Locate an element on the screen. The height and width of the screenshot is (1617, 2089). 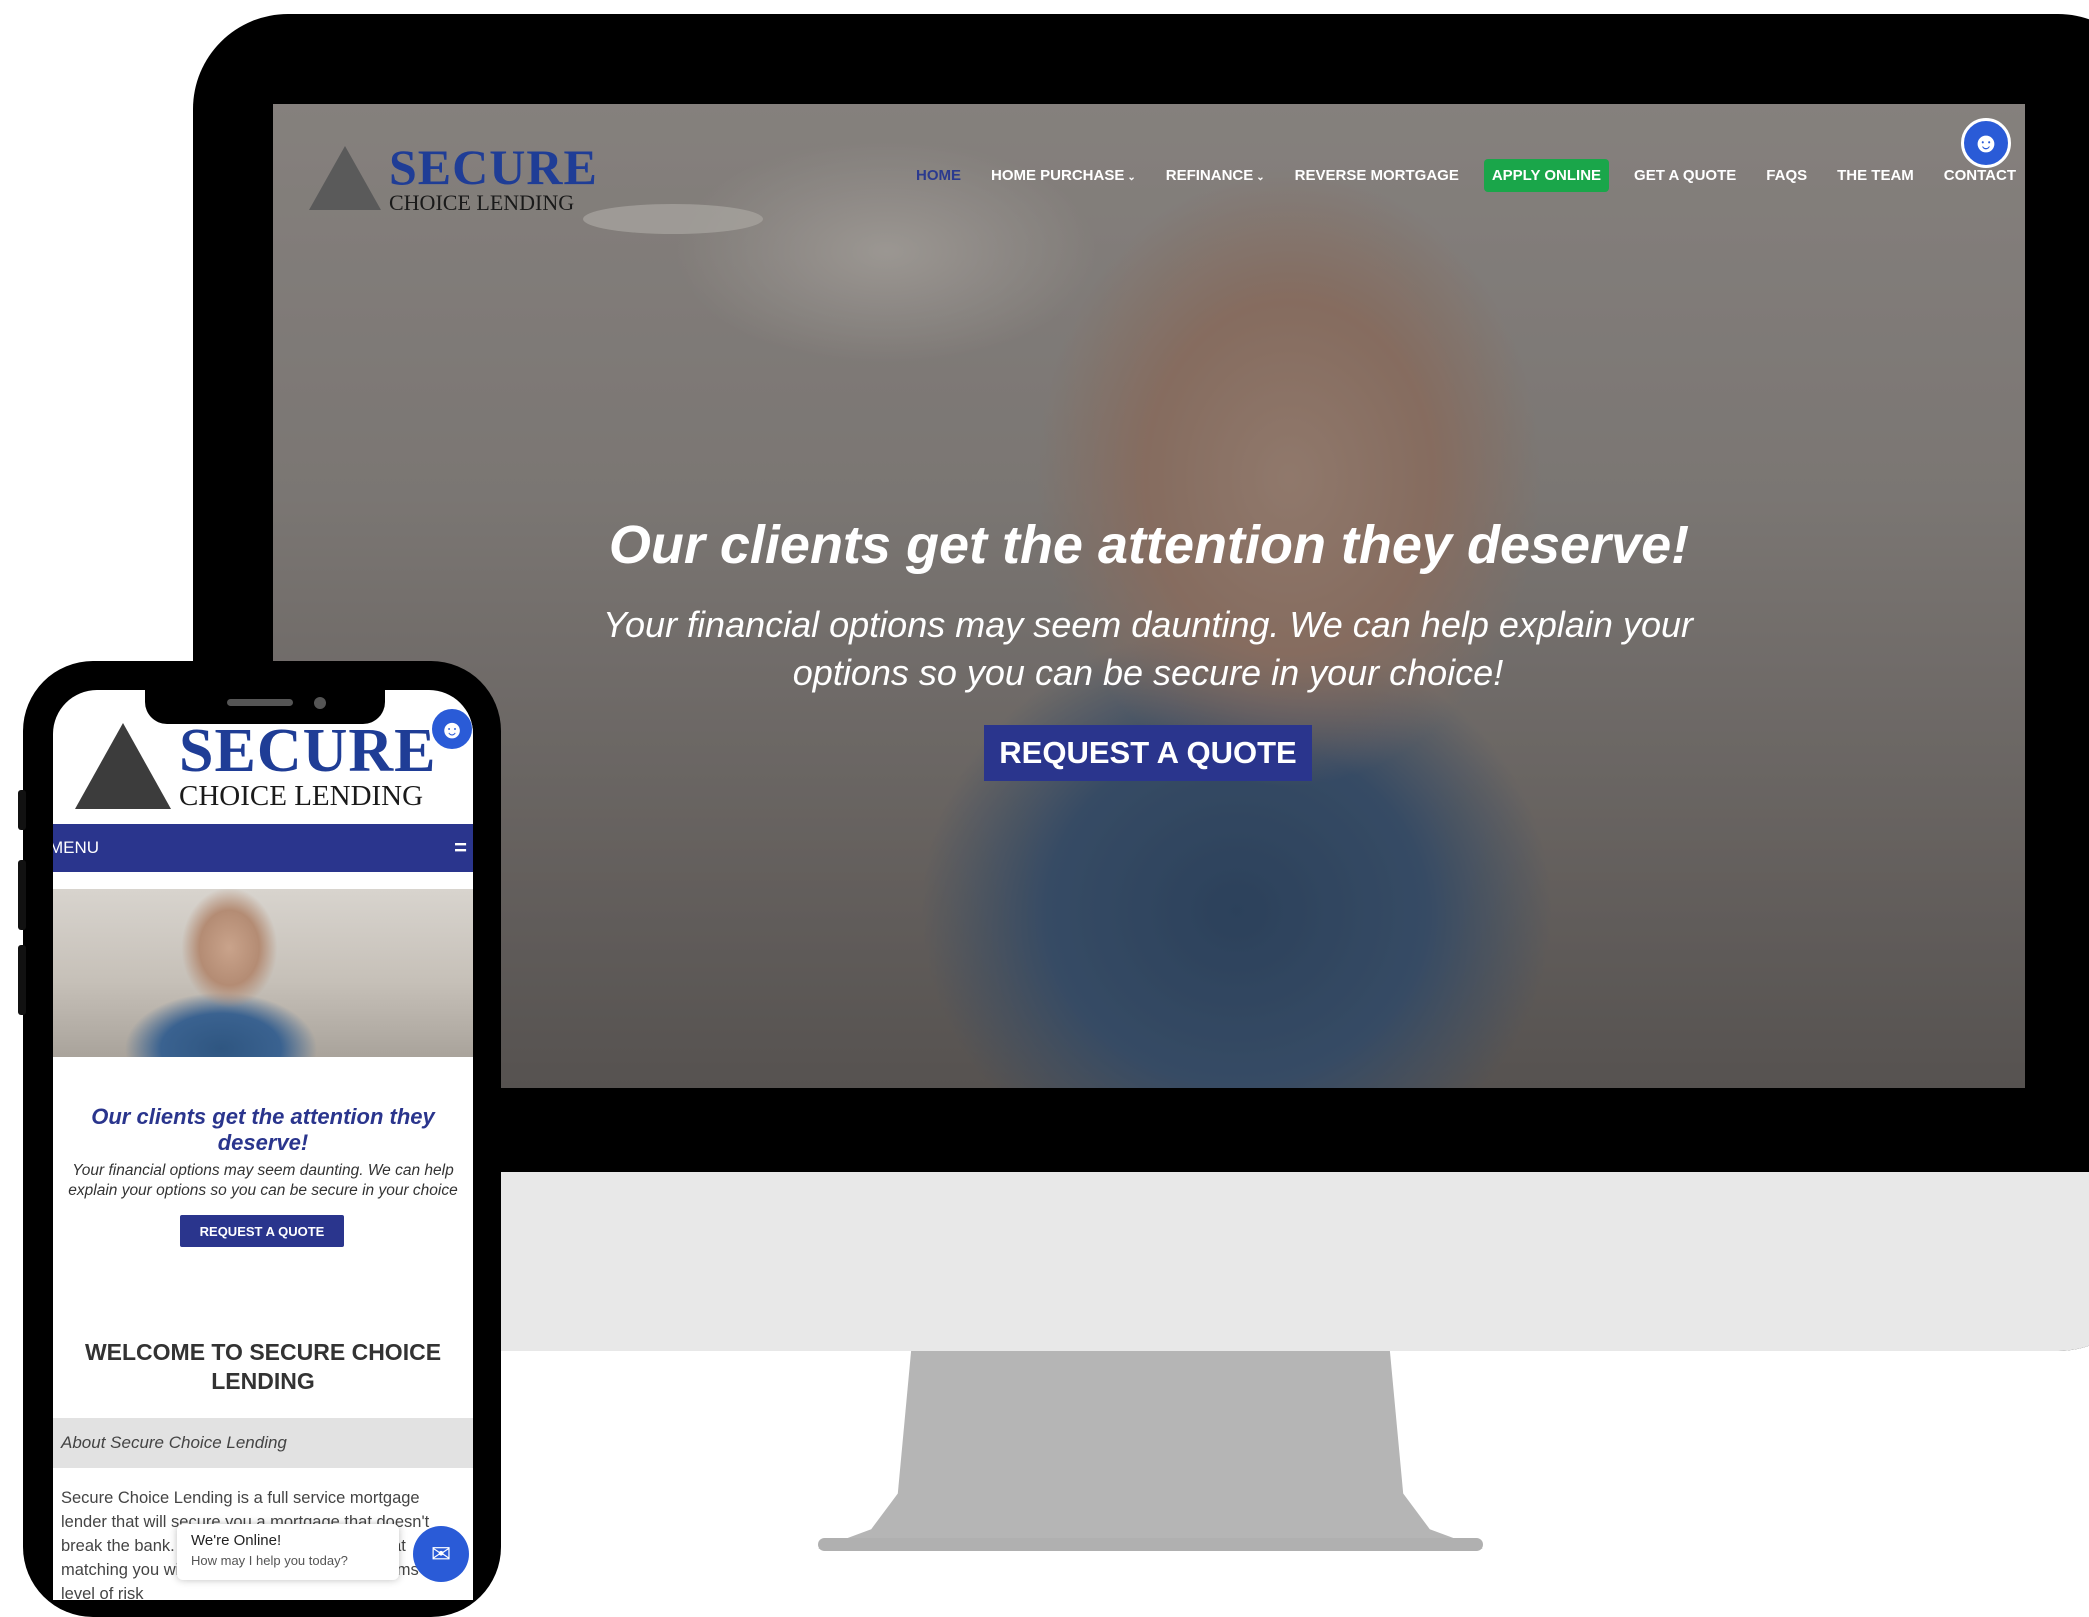
phone-volume-up is located at coordinates (22, 895).